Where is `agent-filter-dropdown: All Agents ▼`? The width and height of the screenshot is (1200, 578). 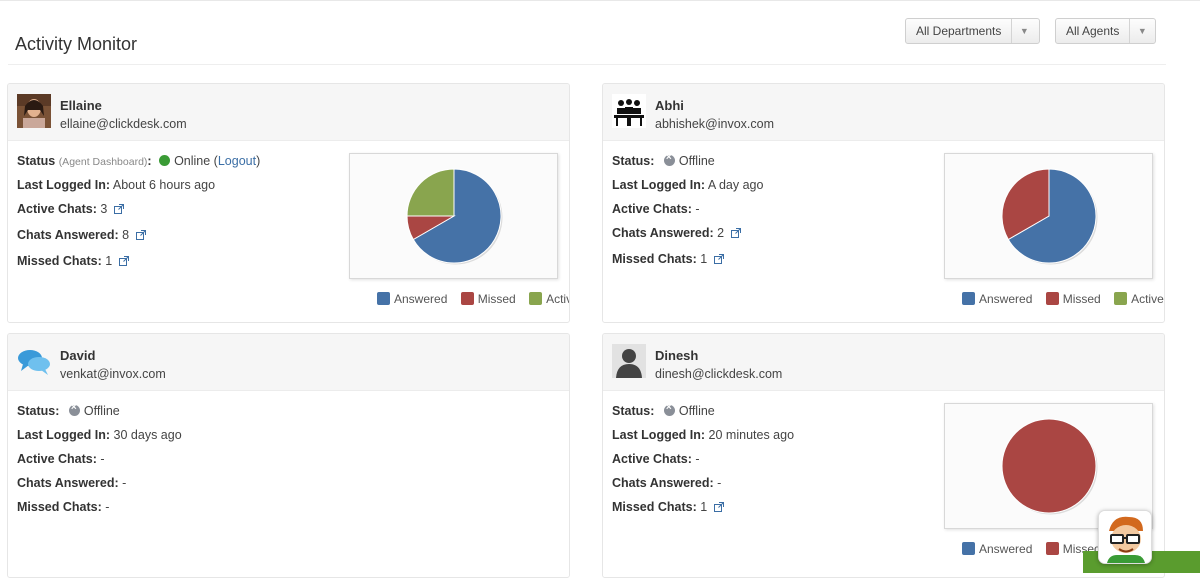
agent-filter-dropdown: All Agents ▼ is located at coordinates (1105, 31).